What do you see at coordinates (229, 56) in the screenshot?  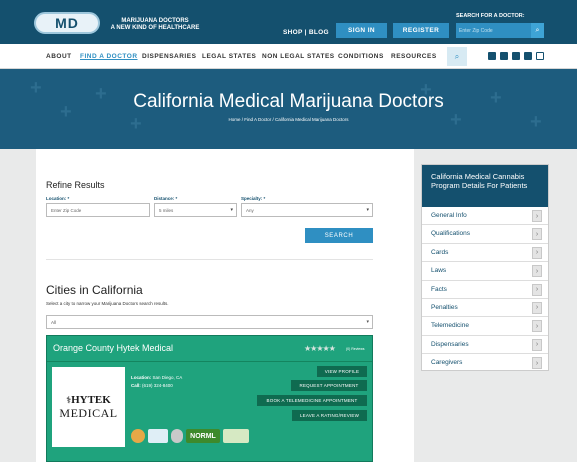 I see `nav-item-legal-states: LEGAL STATES` at bounding box center [229, 56].